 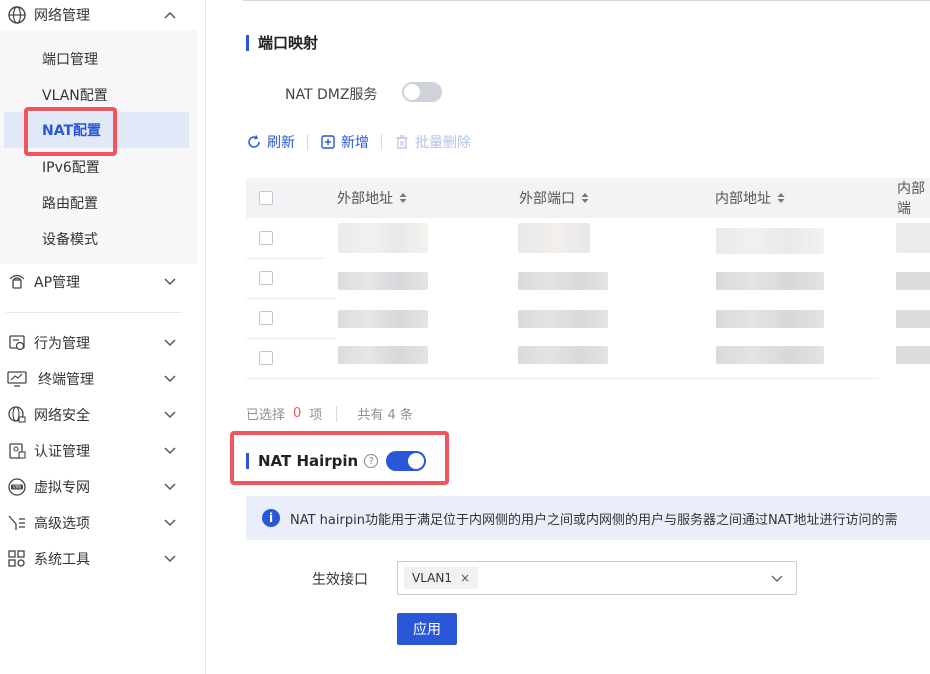 I want to click on apply-button: 应用, so click(x=427, y=629).